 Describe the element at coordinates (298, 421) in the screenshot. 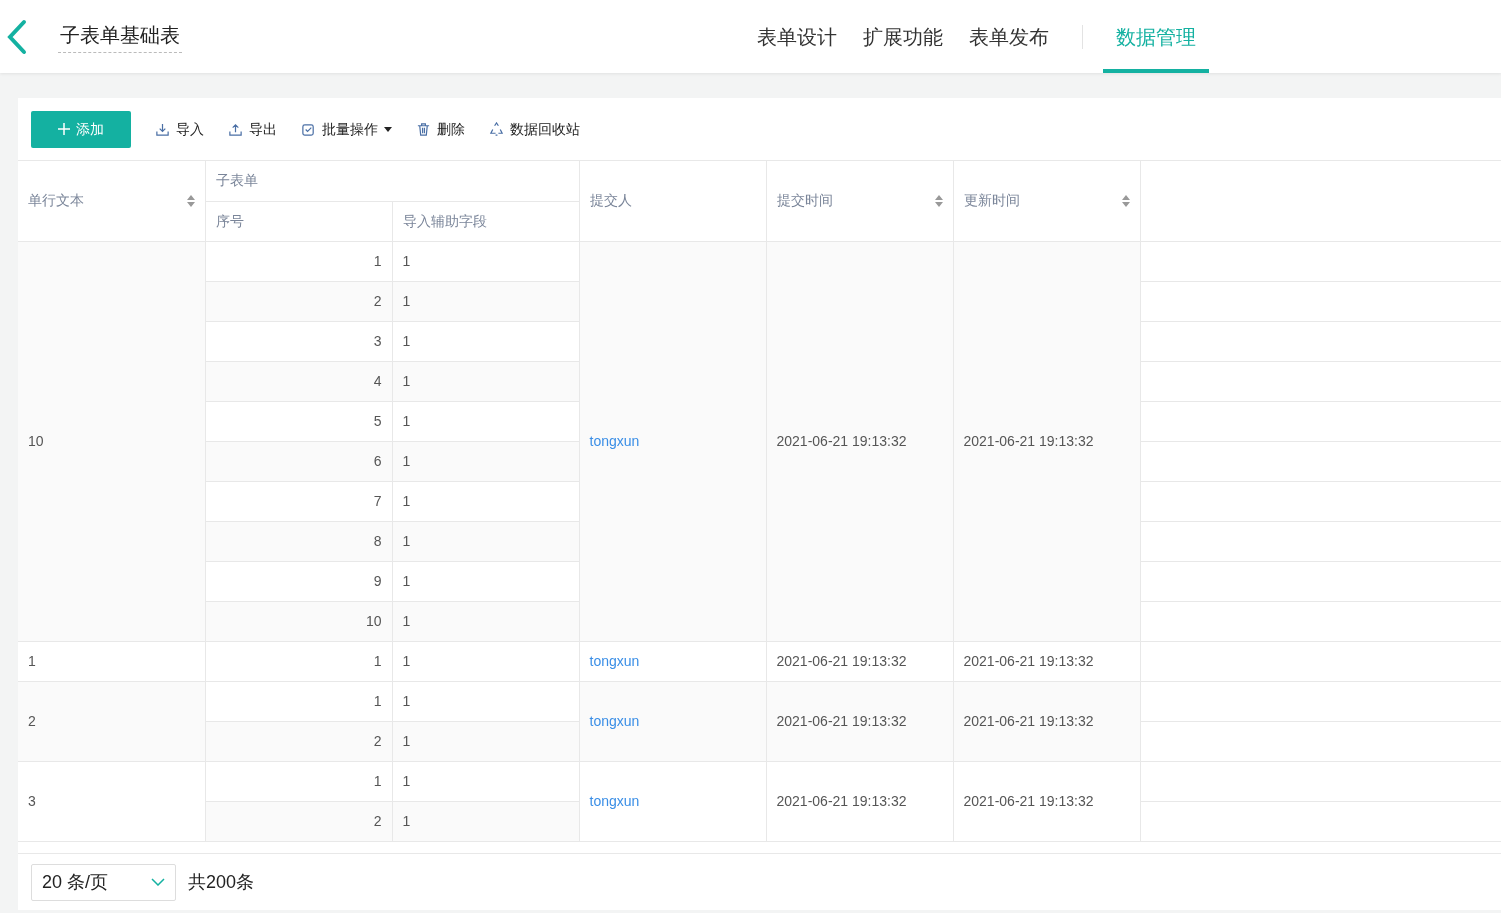

I see `table-cell: 5` at that location.